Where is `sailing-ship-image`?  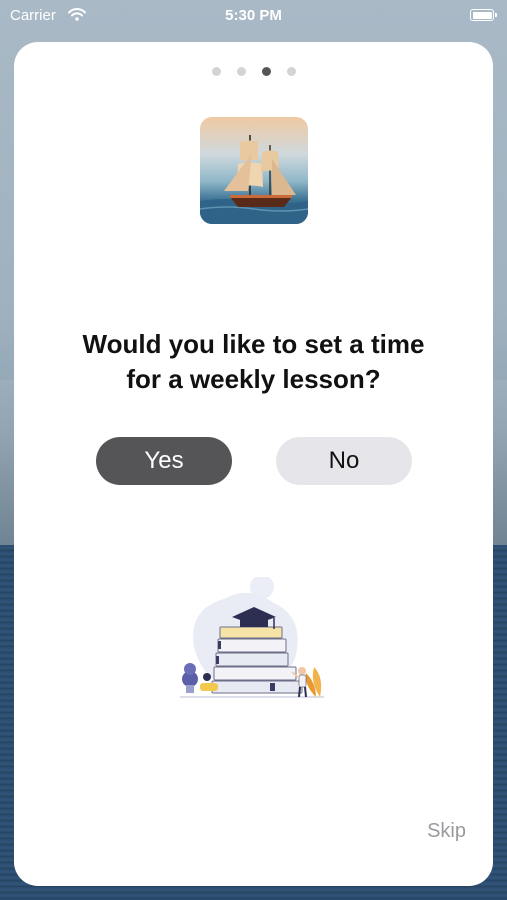
sailing-ship-image is located at coordinates (254, 170).